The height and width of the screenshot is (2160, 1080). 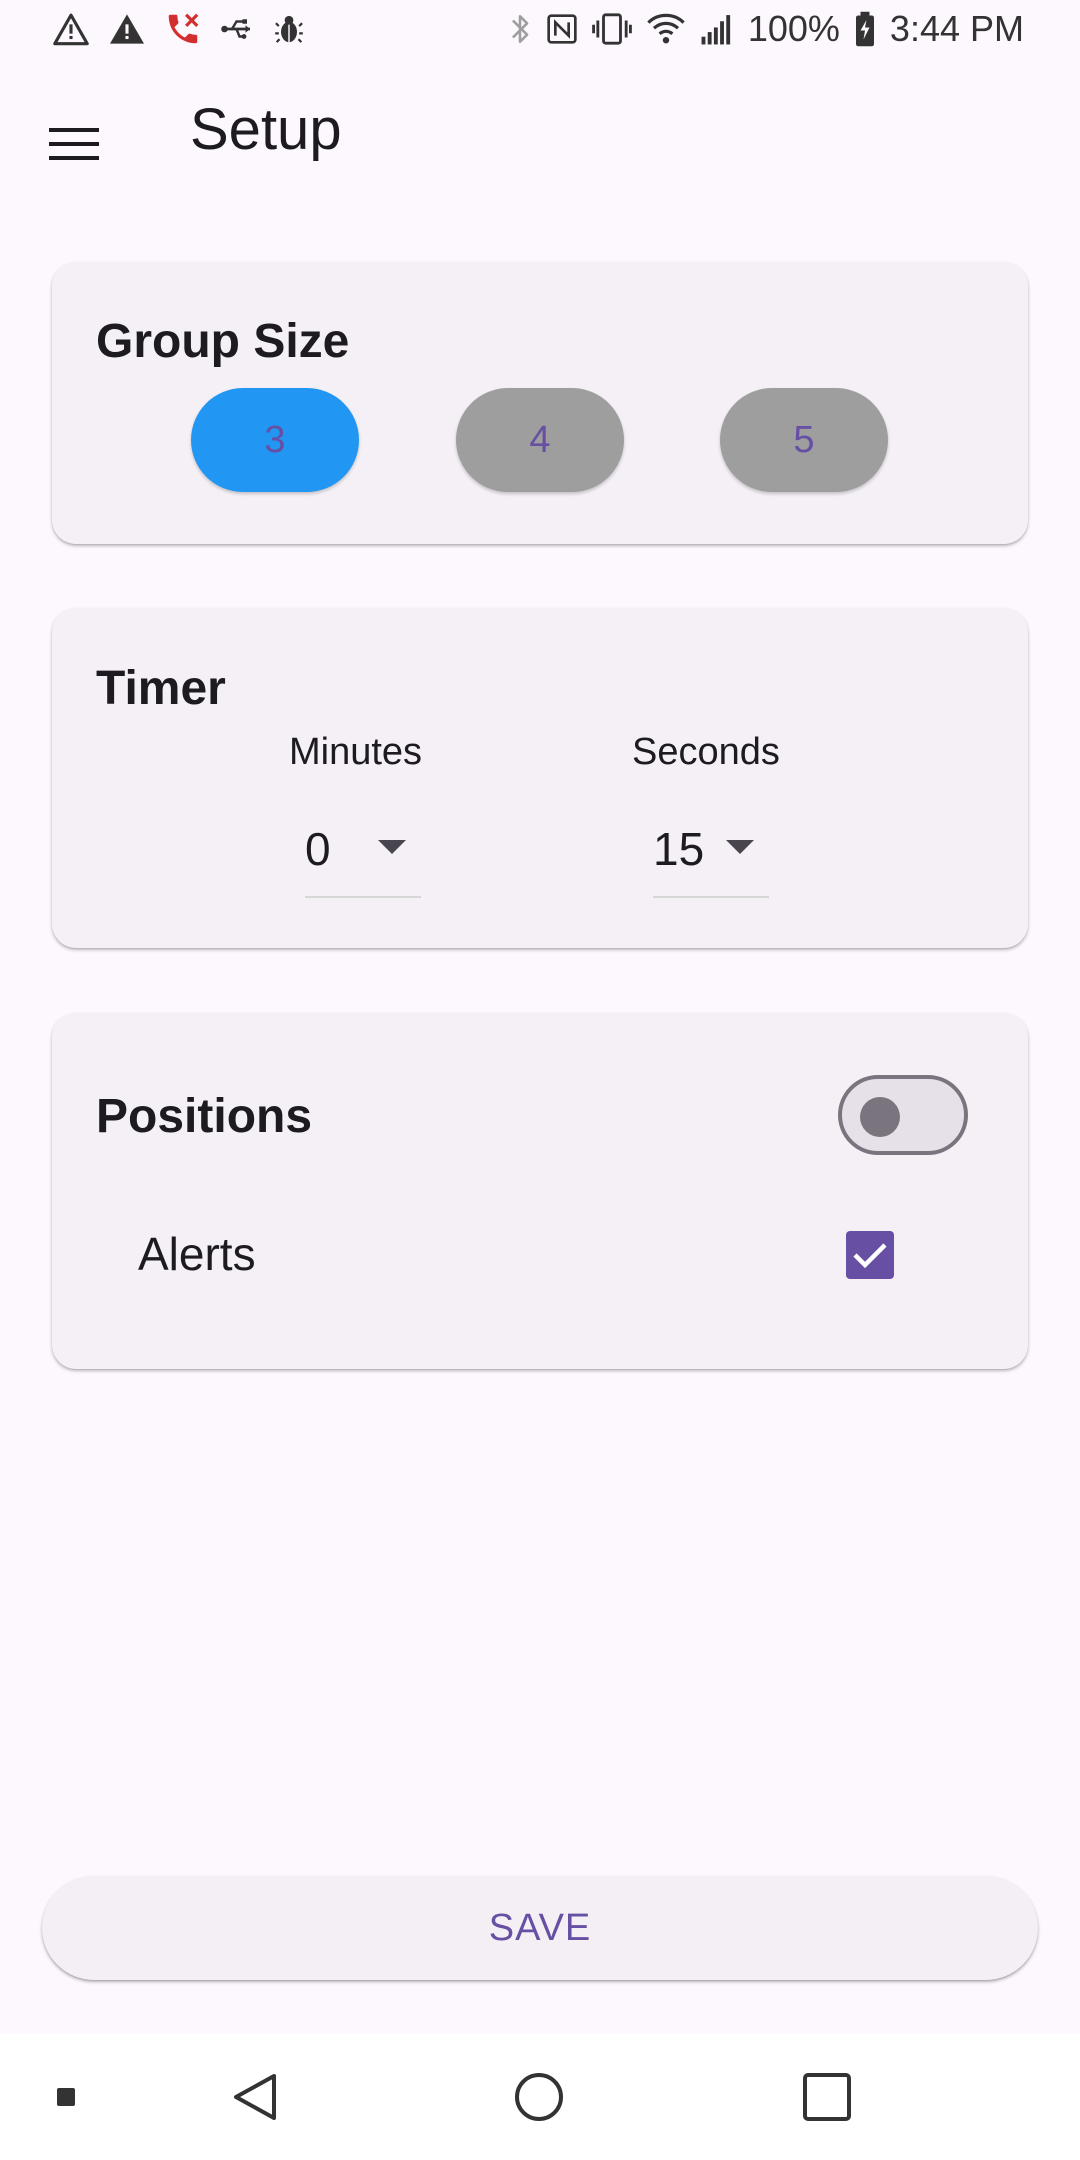 I want to click on seconds-dropdown: 15, so click(x=711, y=852).